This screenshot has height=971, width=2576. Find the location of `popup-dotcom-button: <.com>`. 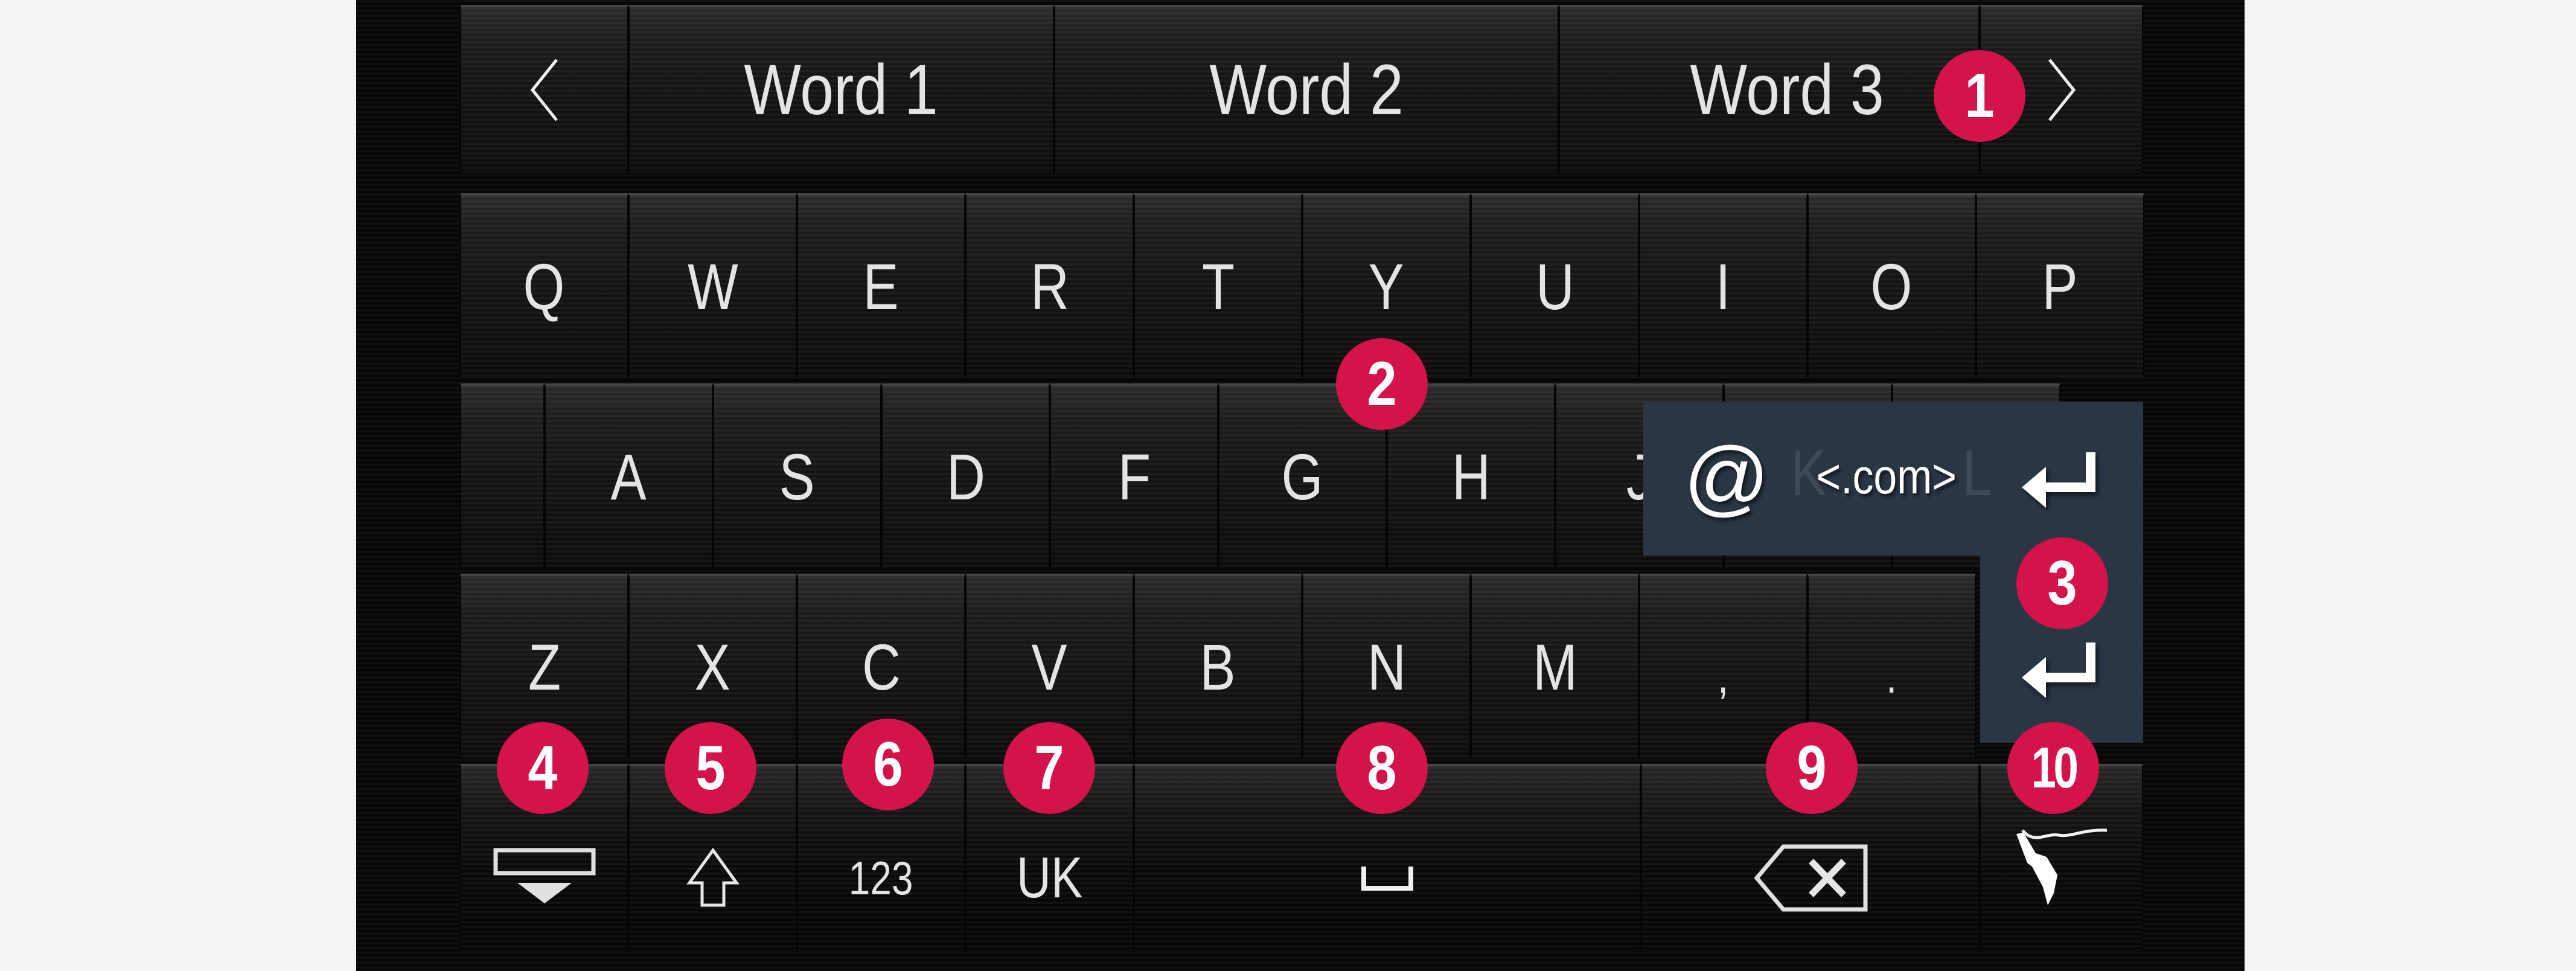

popup-dotcom-button: <.com> is located at coordinates (1887, 477).